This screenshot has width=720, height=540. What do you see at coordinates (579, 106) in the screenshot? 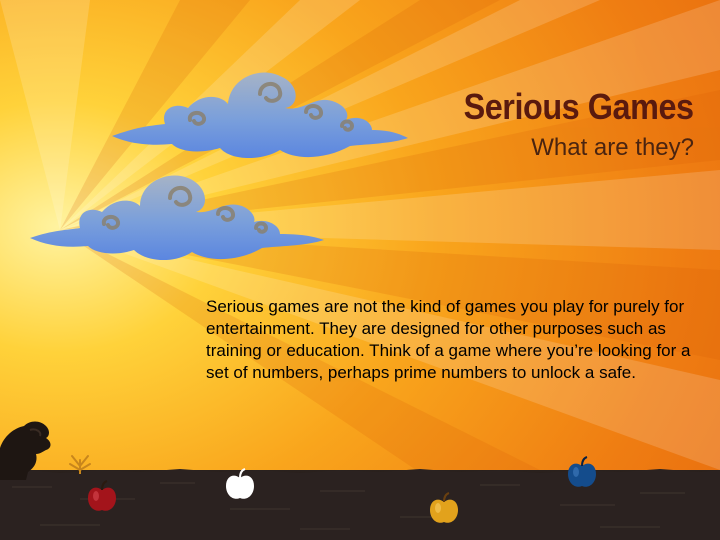
I see `slide-title: Serious Games` at bounding box center [579, 106].